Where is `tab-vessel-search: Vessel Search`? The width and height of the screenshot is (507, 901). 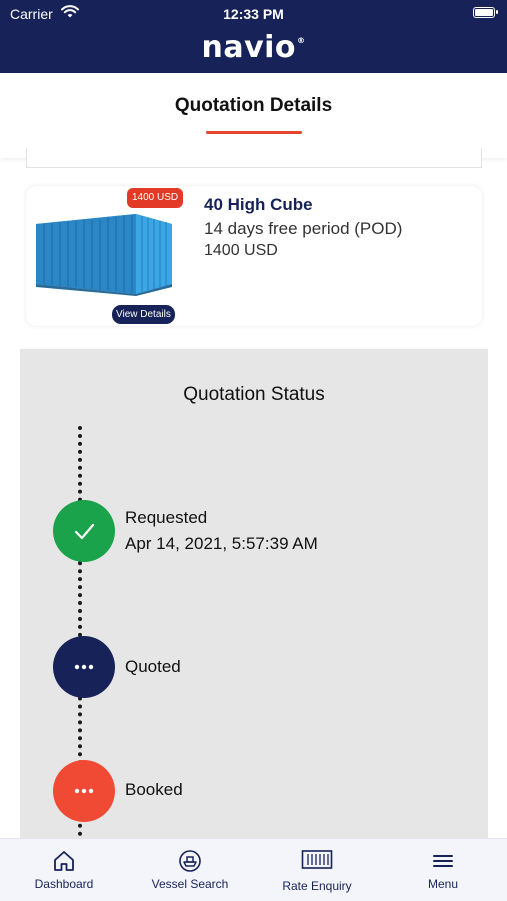
tab-vessel-search: Vessel Search is located at coordinates (190, 870).